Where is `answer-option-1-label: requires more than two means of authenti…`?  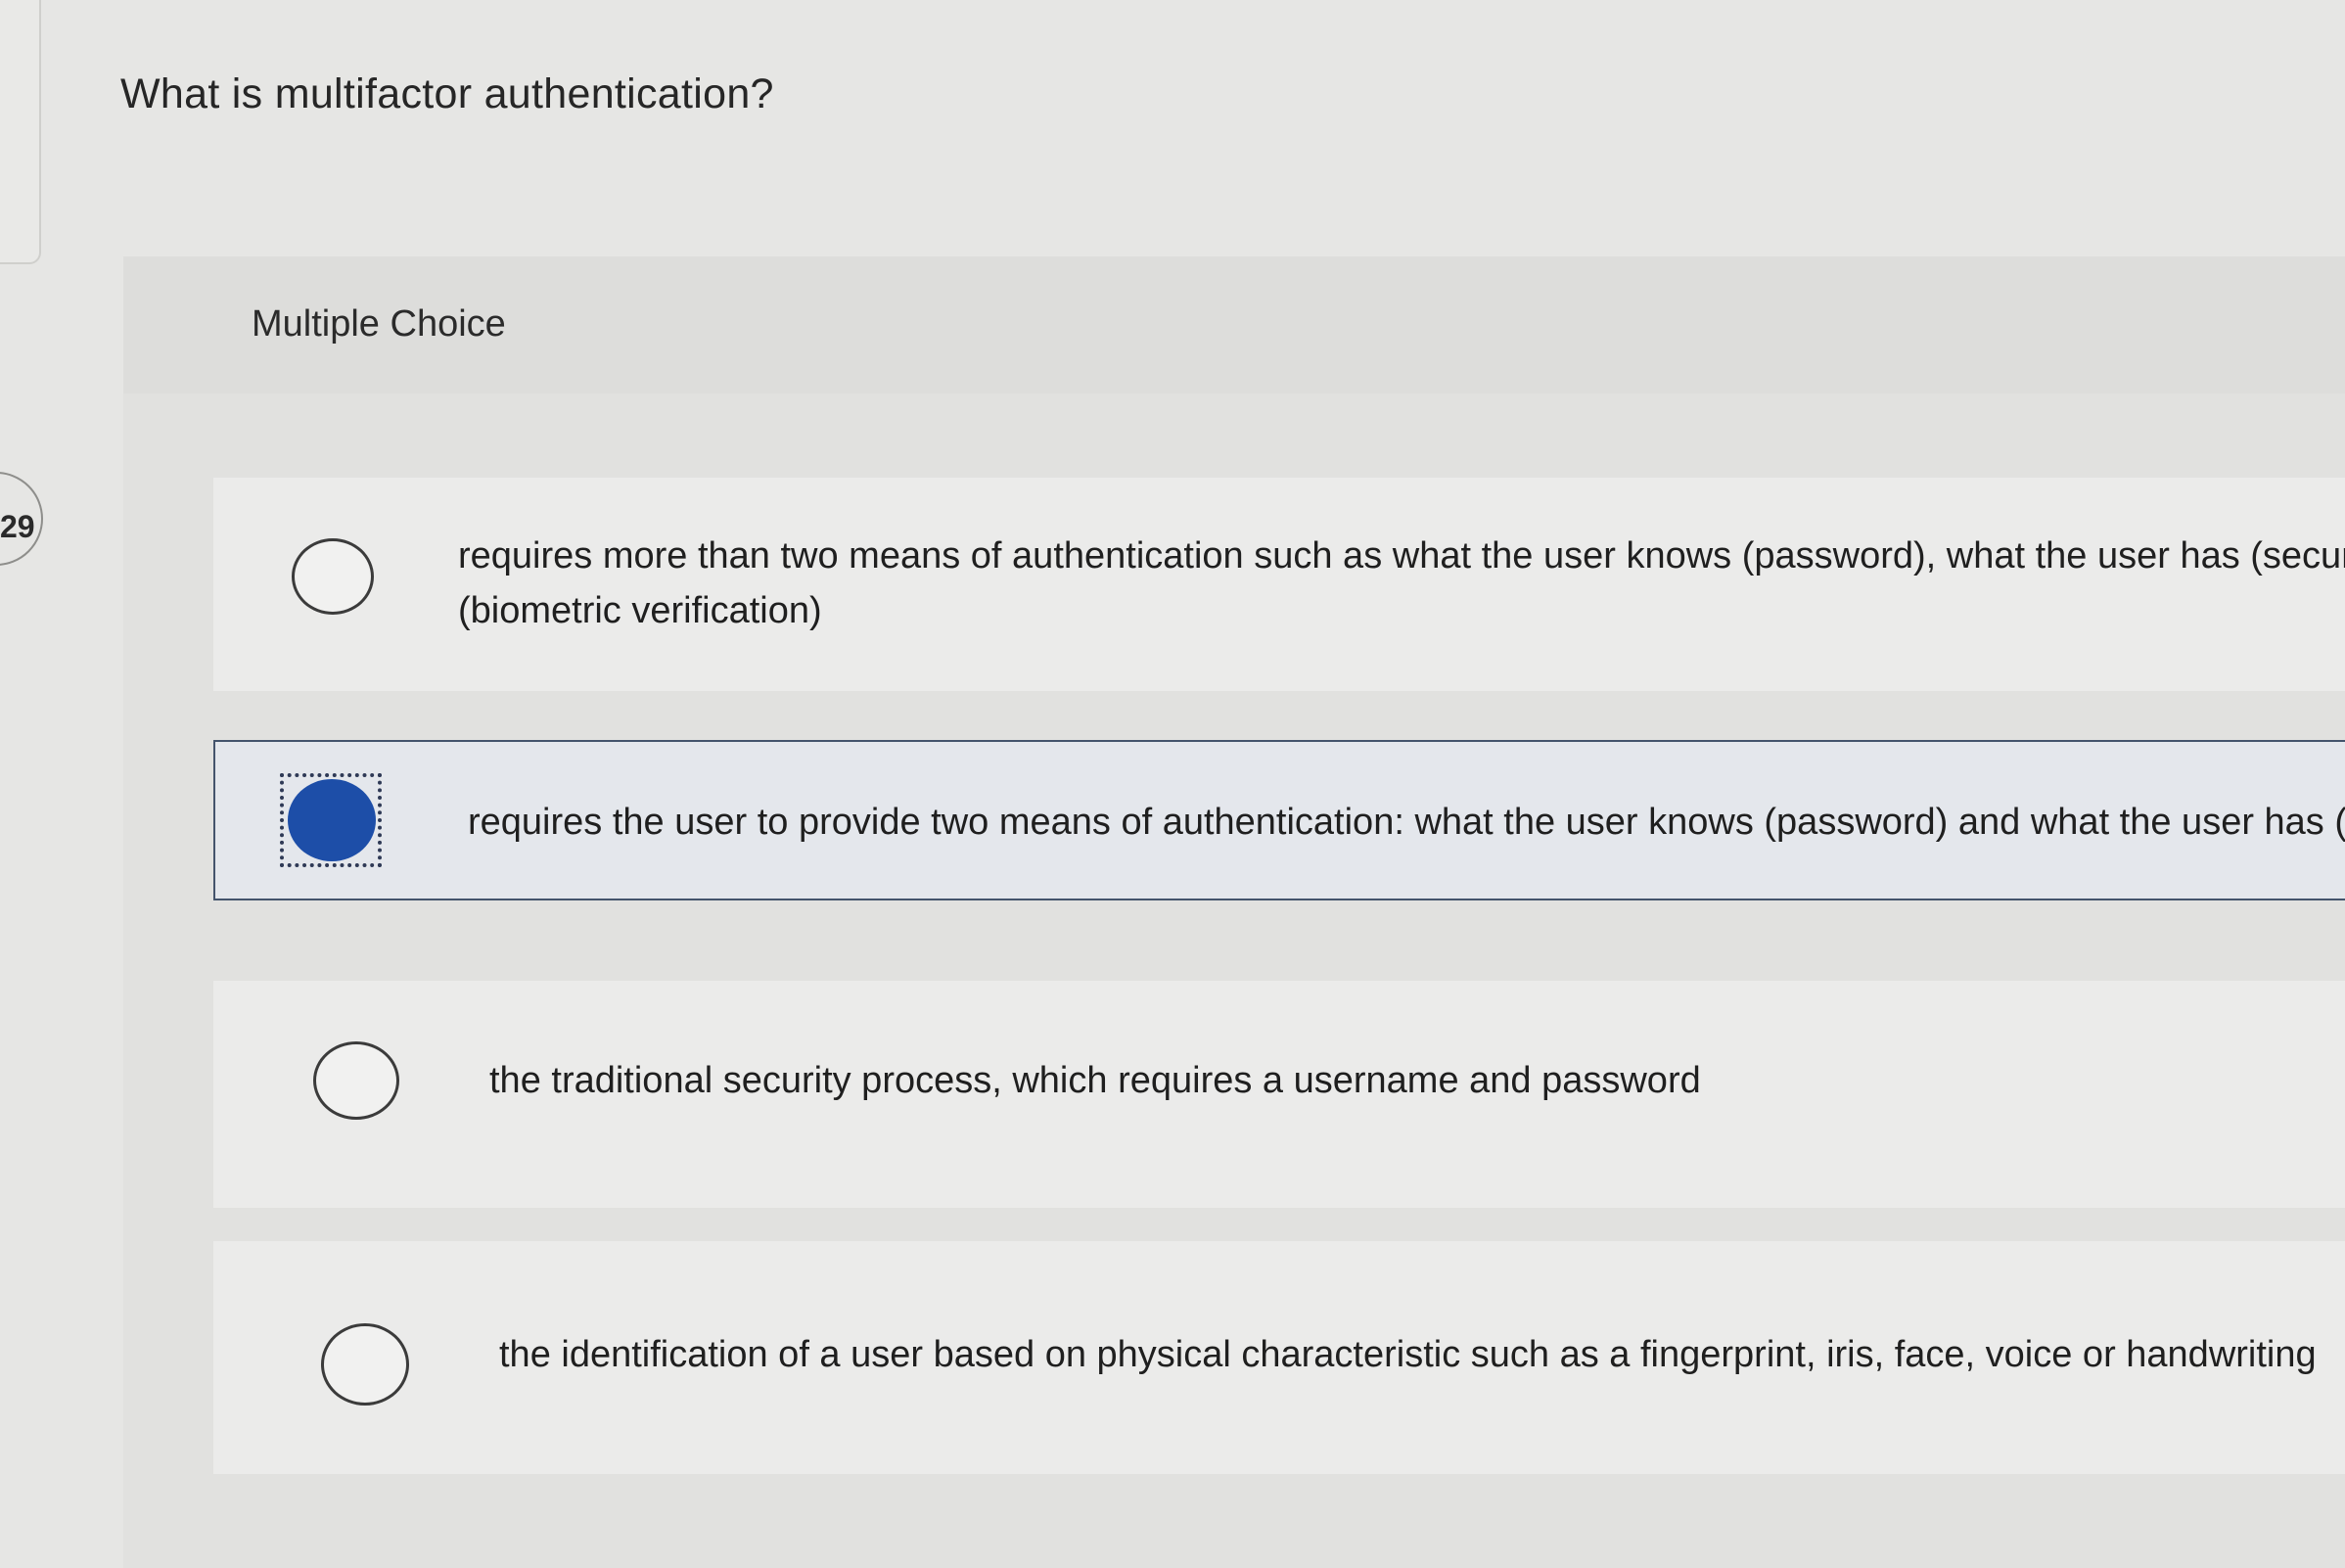 answer-option-1-label: requires more than two means of authenti… is located at coordinates (1401, 583).